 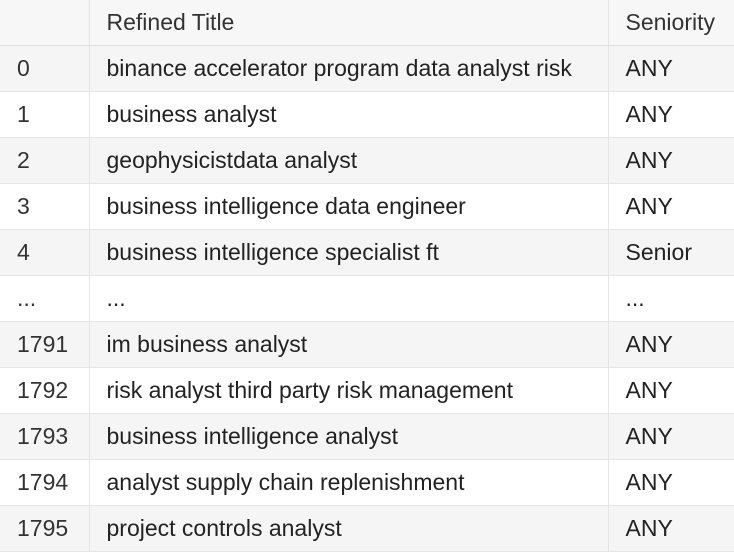 What do you see at coordinates (45, 390) in the screenshot?
I see `row-index: 1792` at bounding box center [45, 390].